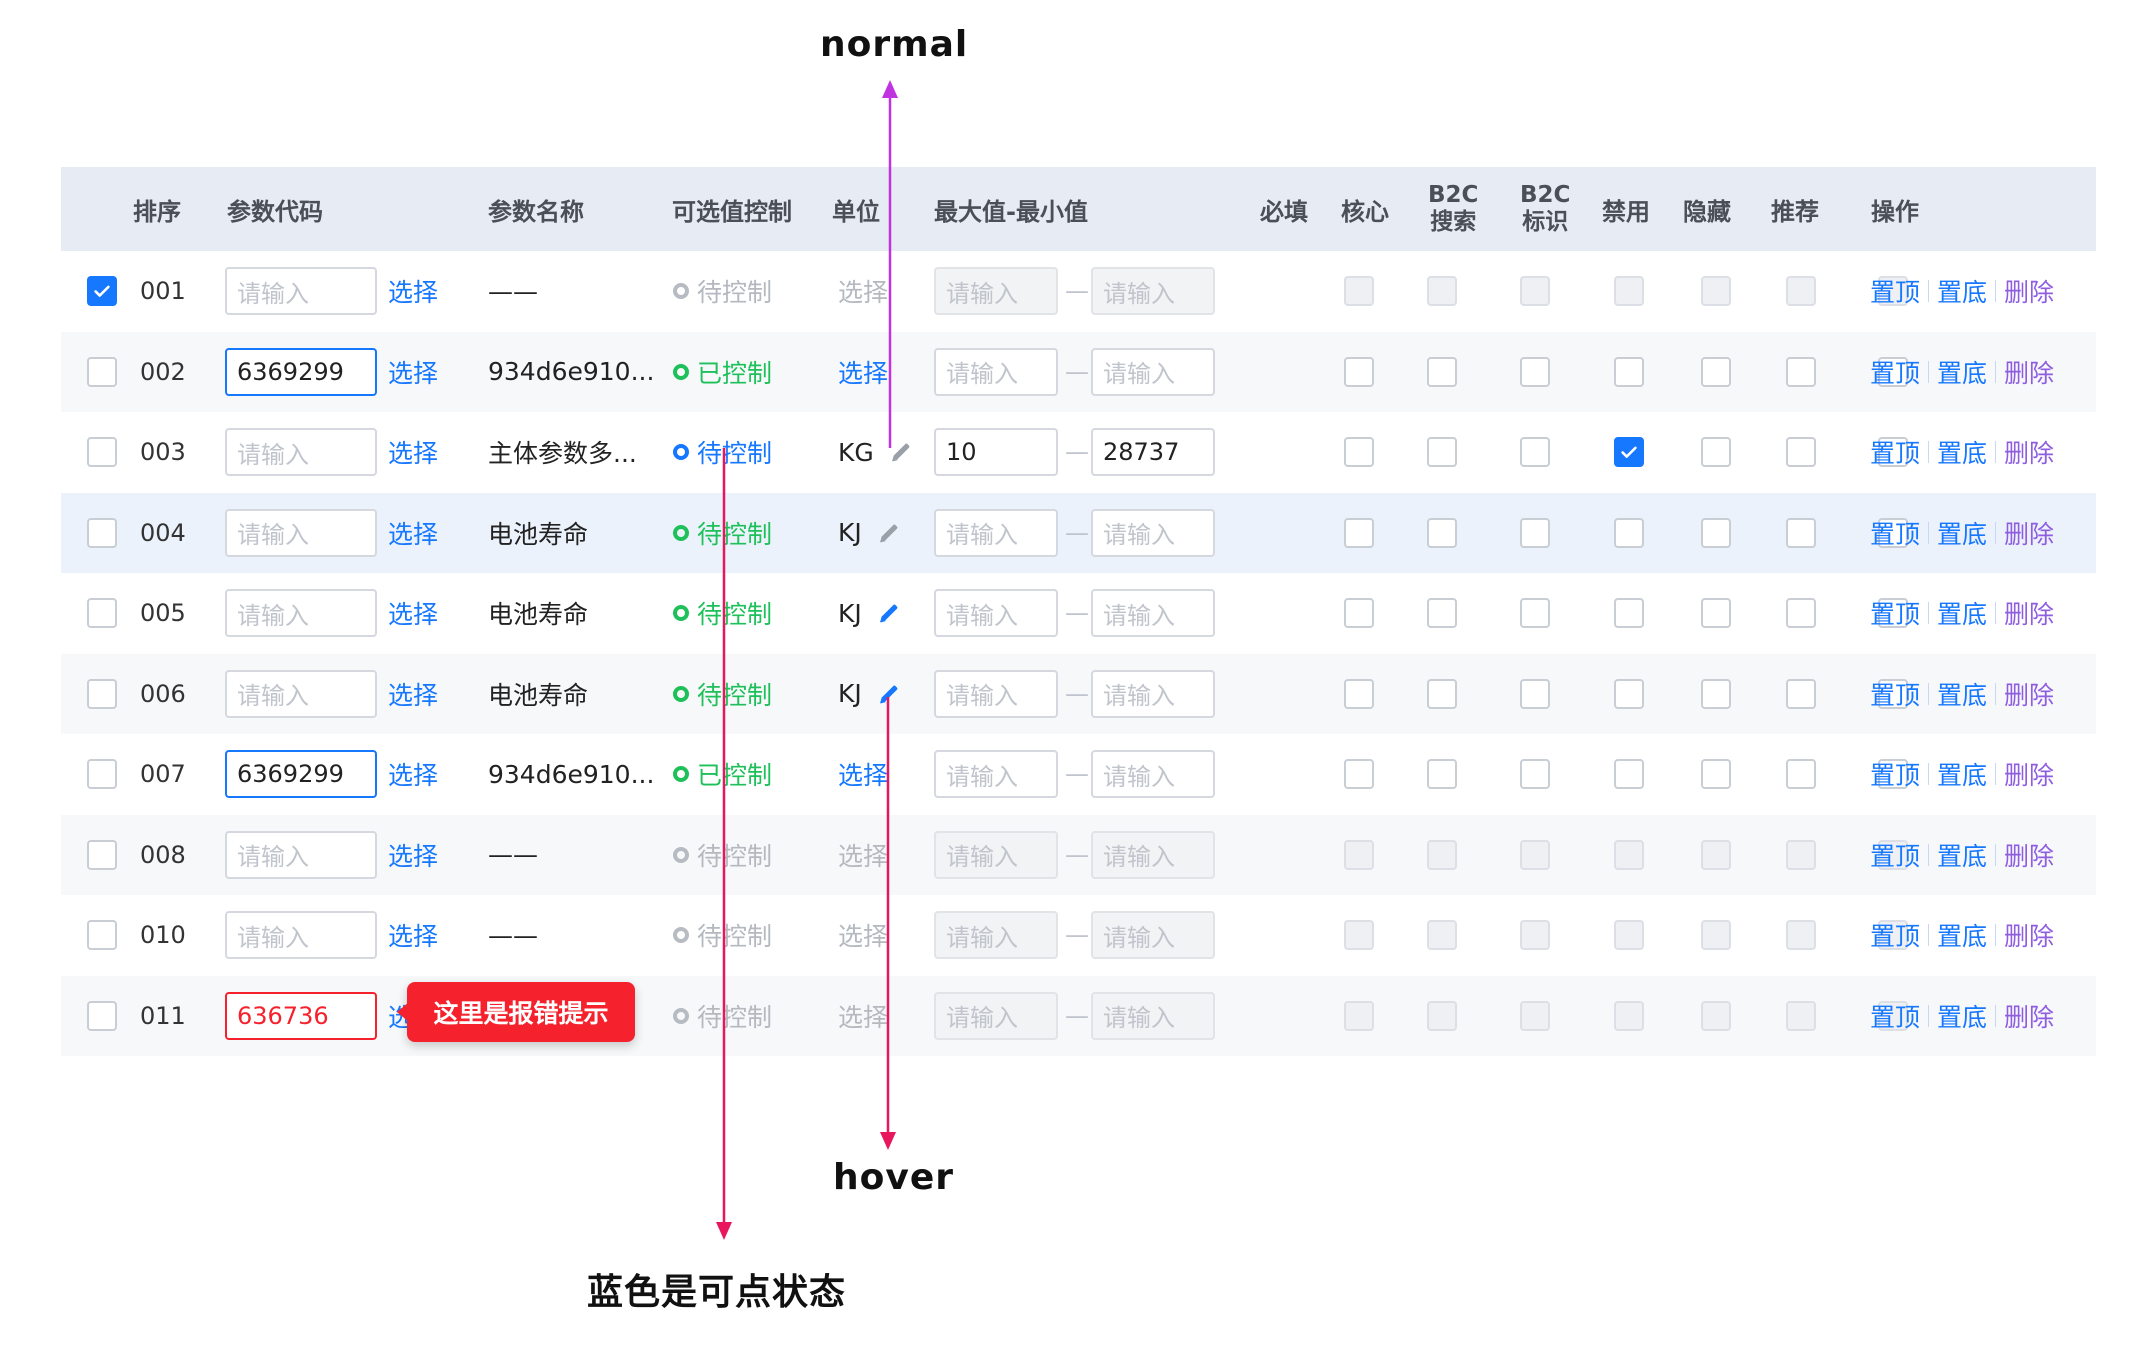 The image size is (2150, 1350). I want to click on code-input: 636736, so click(301, 1015).